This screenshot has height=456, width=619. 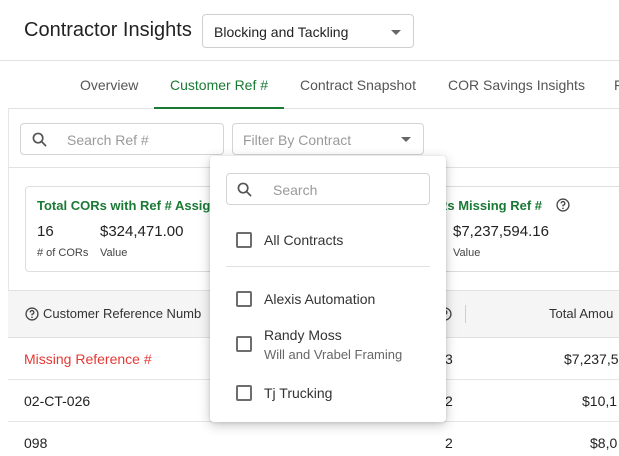 I want to click on tab-cor-savings-insights: COR Savings Insights, so click(x=516, y=85).